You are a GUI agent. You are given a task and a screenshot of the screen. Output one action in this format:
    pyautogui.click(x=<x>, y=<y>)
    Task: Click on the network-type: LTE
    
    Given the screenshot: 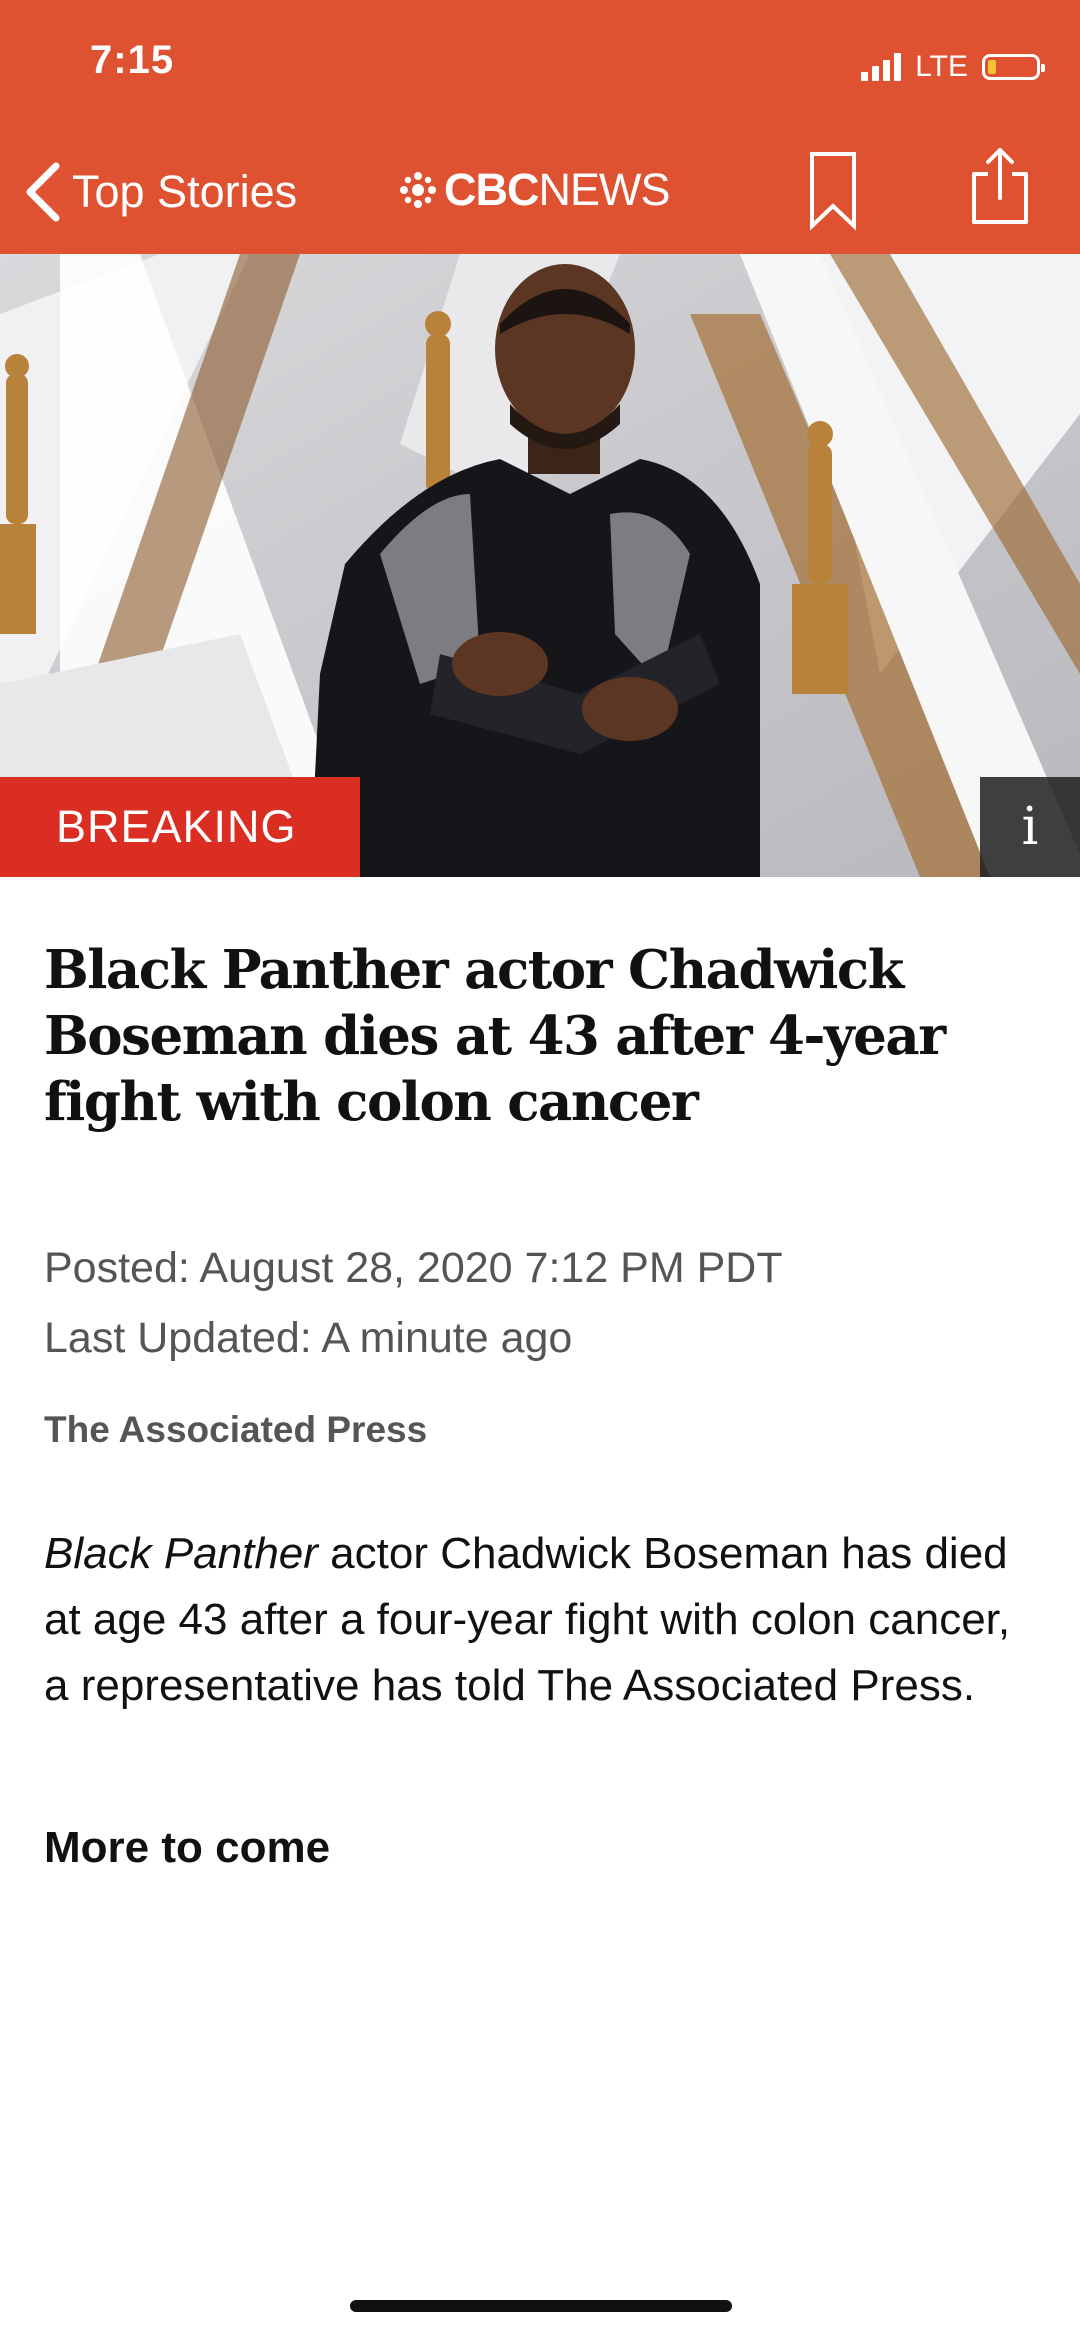 What is the action you would take?
    pyautogui.click(x=941, y=66)
    